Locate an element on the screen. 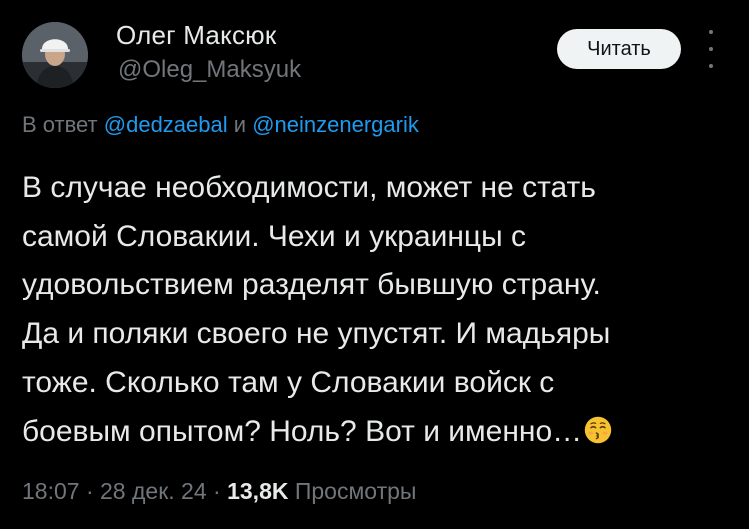 The height and width of the screenshot is (529, 749). tweet-text-line: Да и поляки своего не упустят. И мадьяры is located at coordinates (316, 334).